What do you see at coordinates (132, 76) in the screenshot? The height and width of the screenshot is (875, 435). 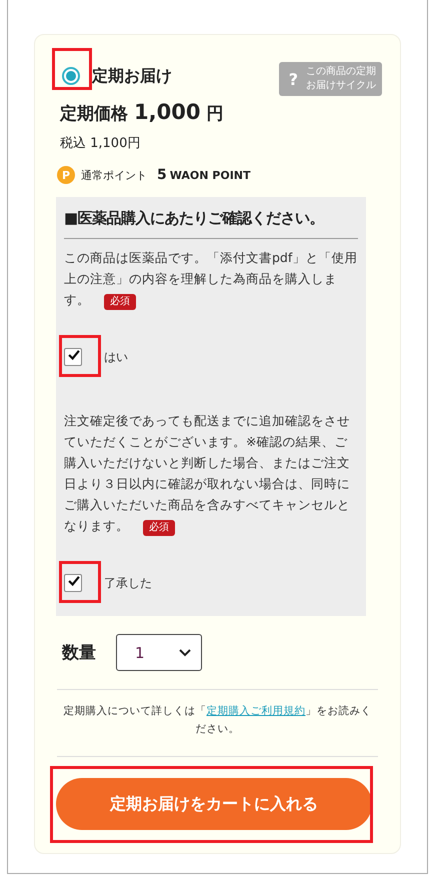 I see `plan-label: 定期お届け` at bounding box center [132, 76].